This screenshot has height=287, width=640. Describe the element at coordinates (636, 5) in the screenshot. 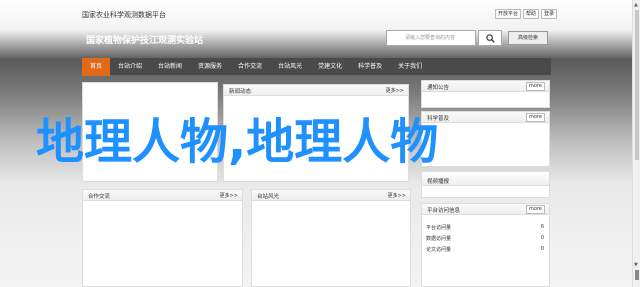

I see `scroll-up-icon: ▲` at that location.